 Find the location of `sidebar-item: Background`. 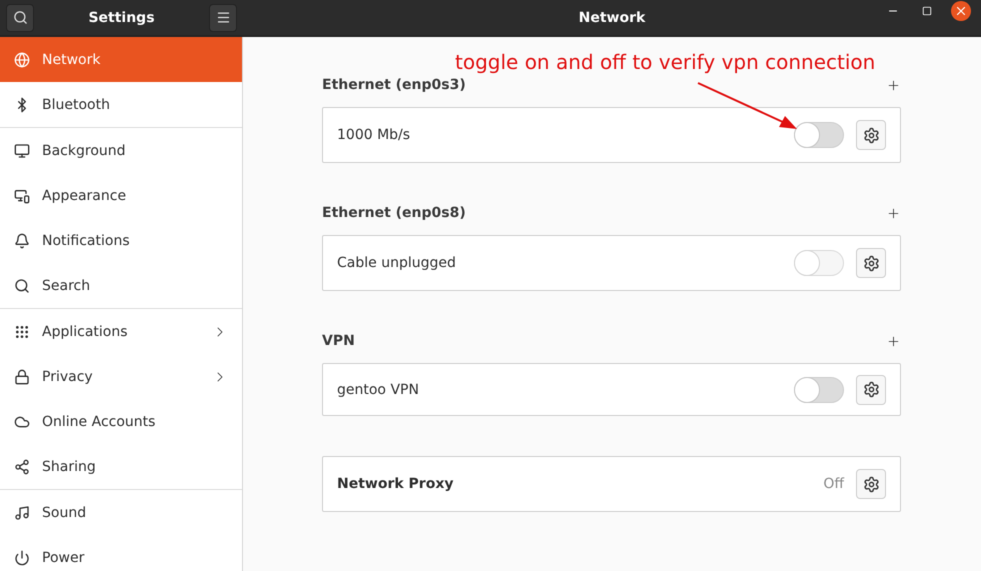

sidebar-item: Background is located at coordinates (121, 150).